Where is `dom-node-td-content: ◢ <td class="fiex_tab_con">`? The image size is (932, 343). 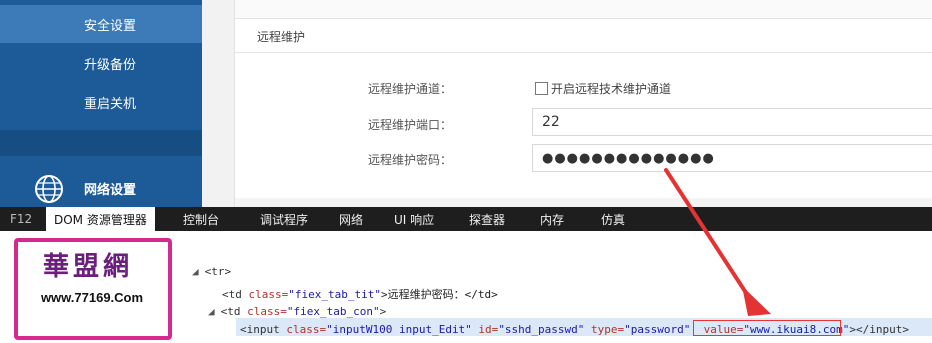 dom-node-td-content: ◢ <td class="fiex_tab_con"> is located at coordinates (297, 311).